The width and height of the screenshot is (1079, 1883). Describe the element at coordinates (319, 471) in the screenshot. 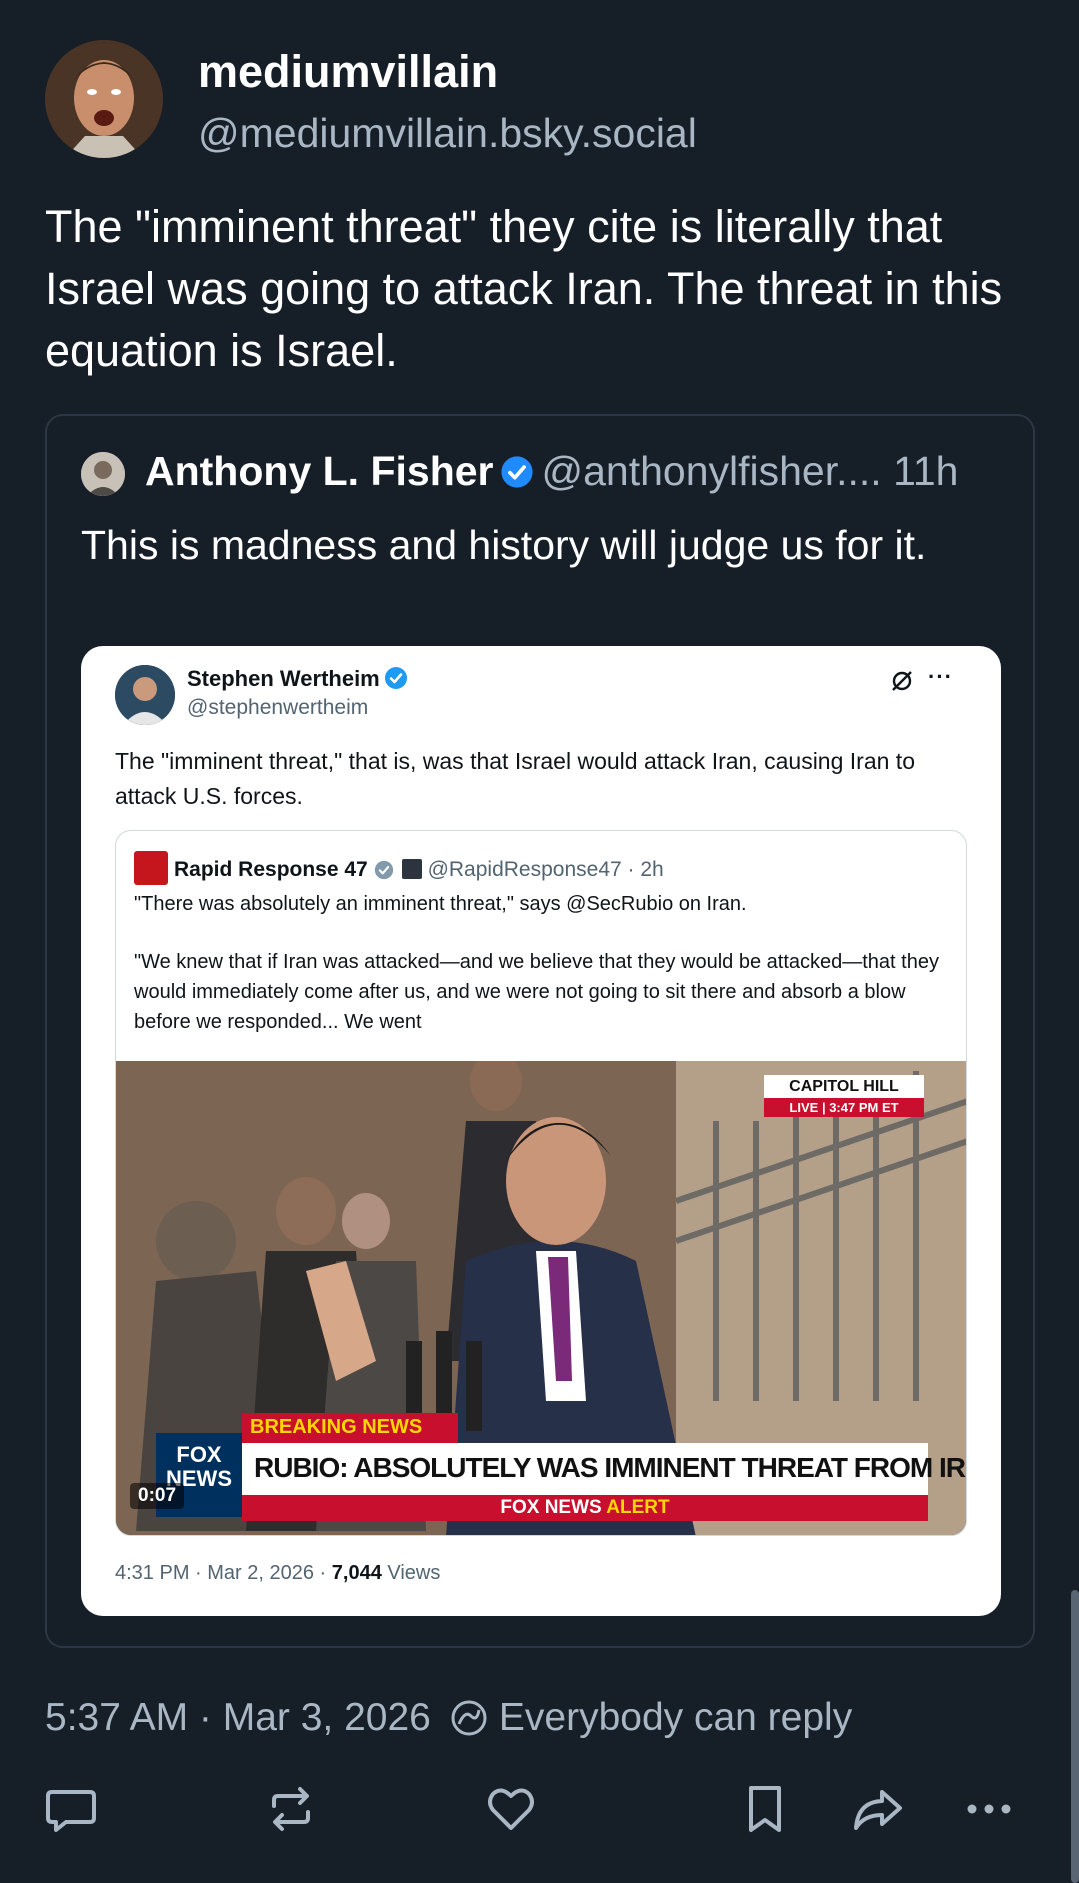

I see `quoted-author-name: Anthony L. Fisher` at that location.